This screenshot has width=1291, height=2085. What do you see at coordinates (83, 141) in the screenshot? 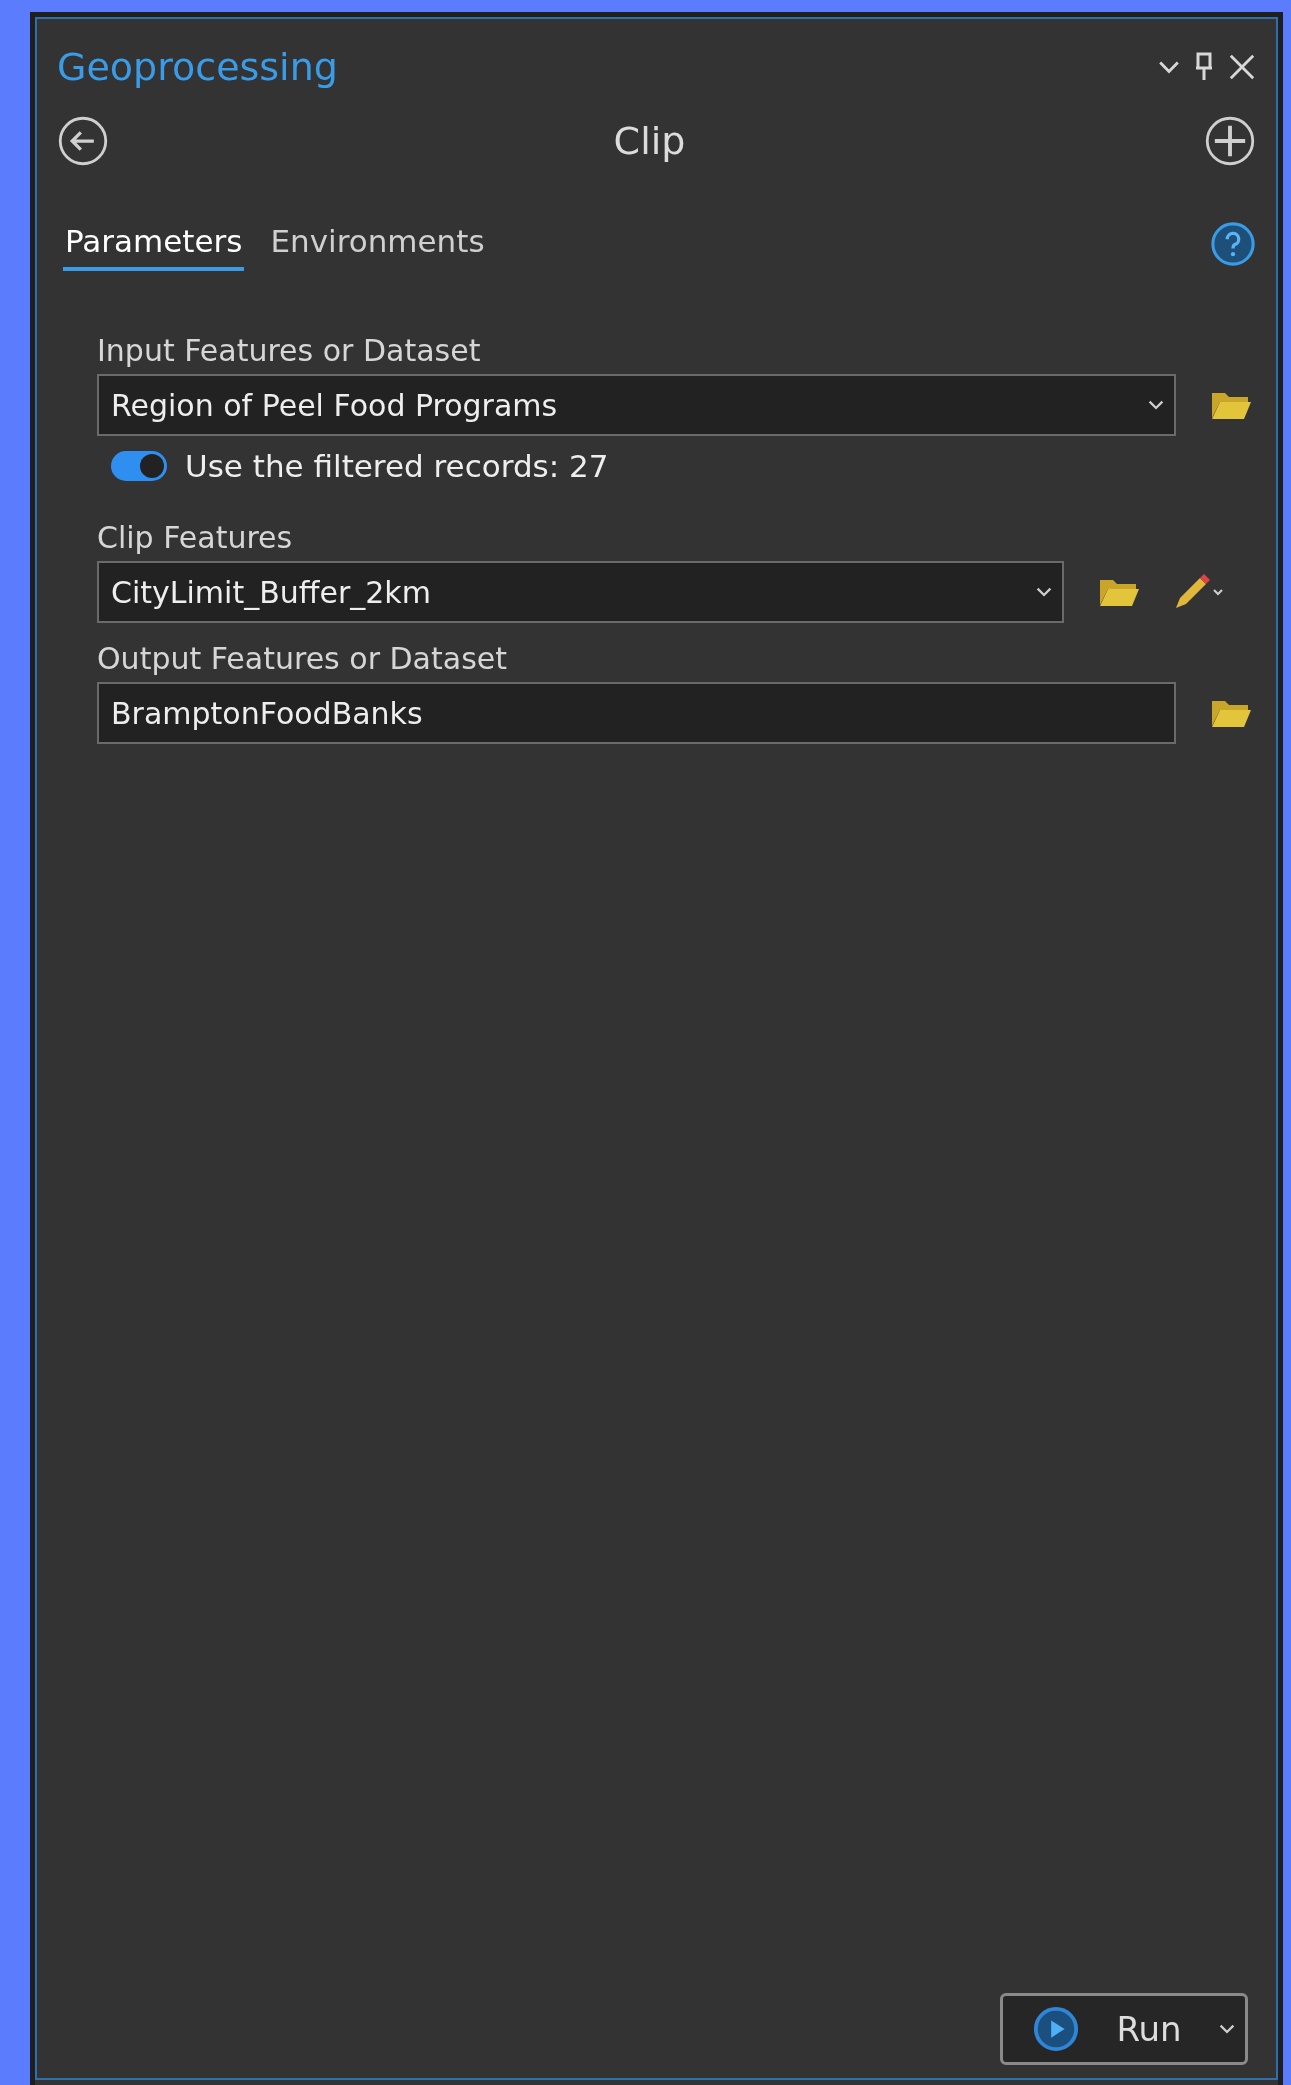
I see `back-arrow-icon` at bounding box center [83, 141].